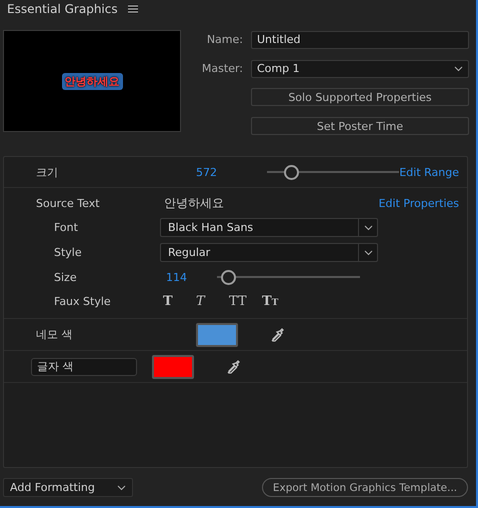  What do you see at coordinates (176, 277) in the screenshot?
I see `property-value: 114` at bounding box center [176, 277].